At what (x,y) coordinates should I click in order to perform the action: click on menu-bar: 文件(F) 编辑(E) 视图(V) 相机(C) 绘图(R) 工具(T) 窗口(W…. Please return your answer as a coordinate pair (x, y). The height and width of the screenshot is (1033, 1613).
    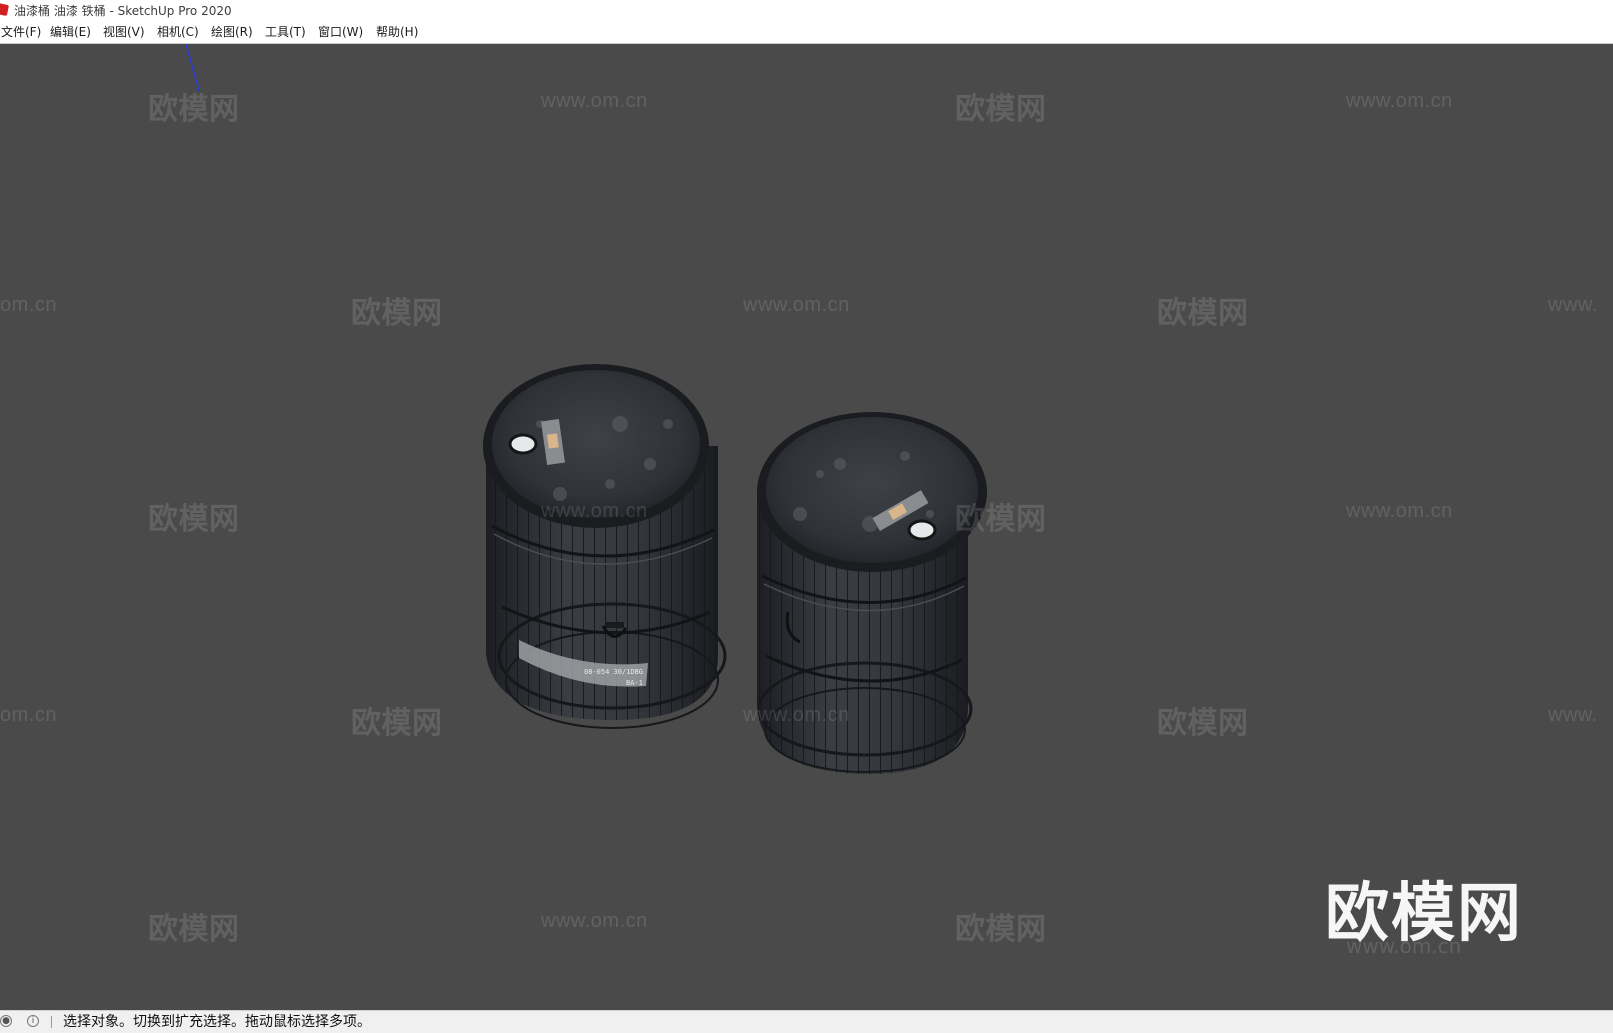
    Looking at the image, I should click on (806, 33).